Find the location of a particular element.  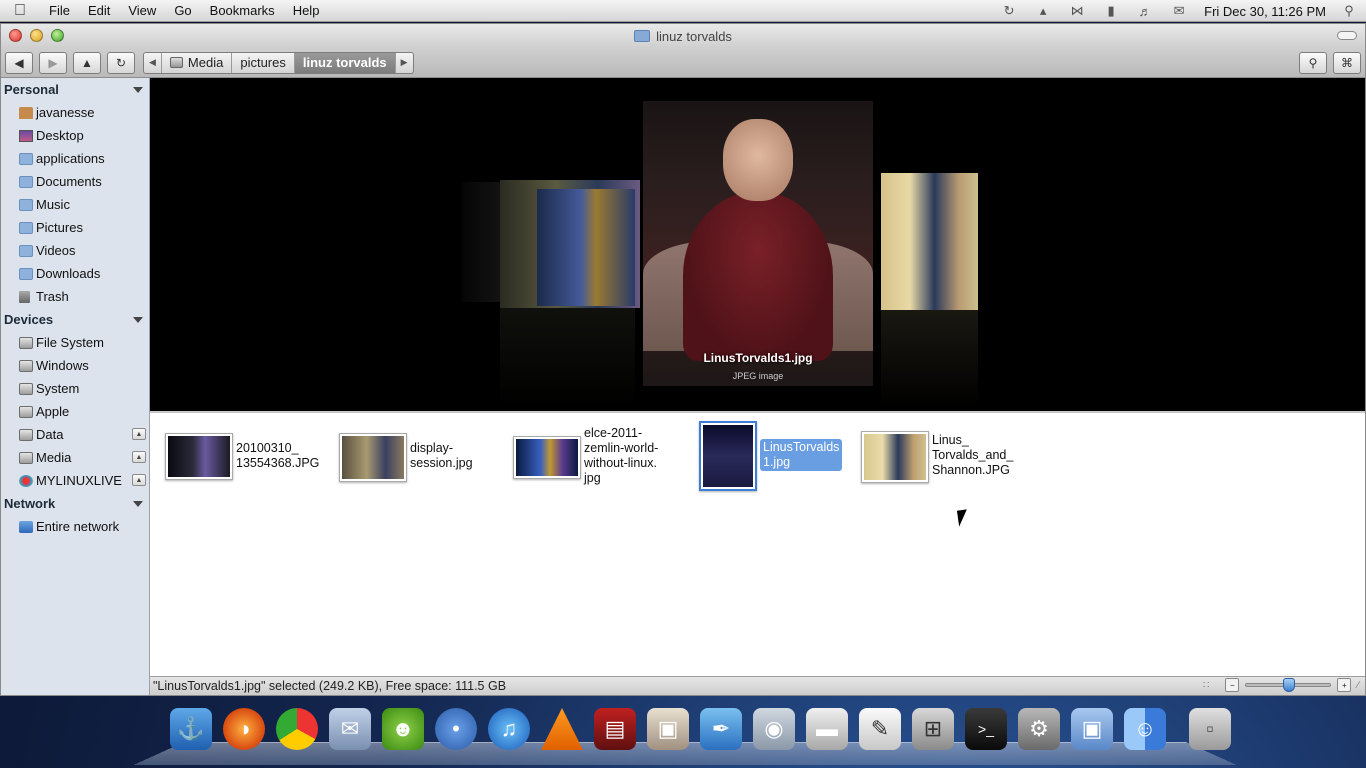

text-edit-icon: ✎ is located at coordinates (880, 729).